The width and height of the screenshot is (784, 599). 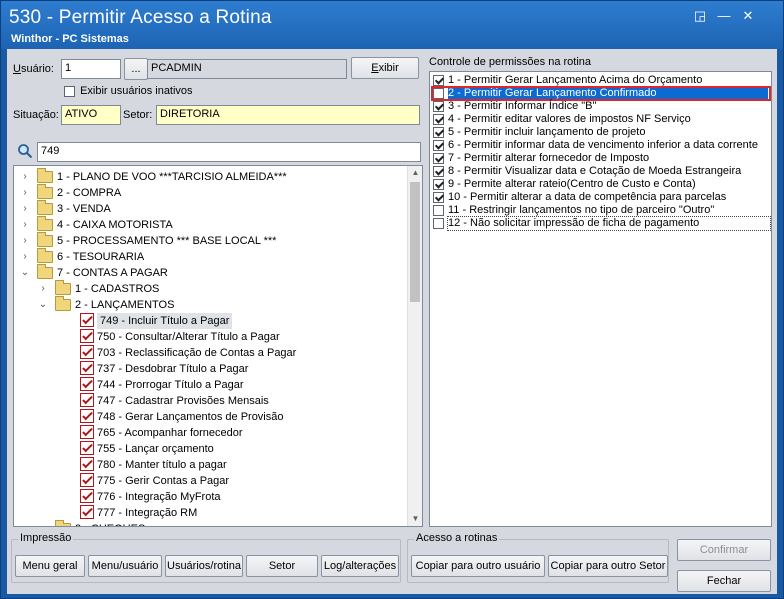 I want to click on tree-leaf-item: 765 - Acompanhar fornecedor, so click(x=210, y=433).